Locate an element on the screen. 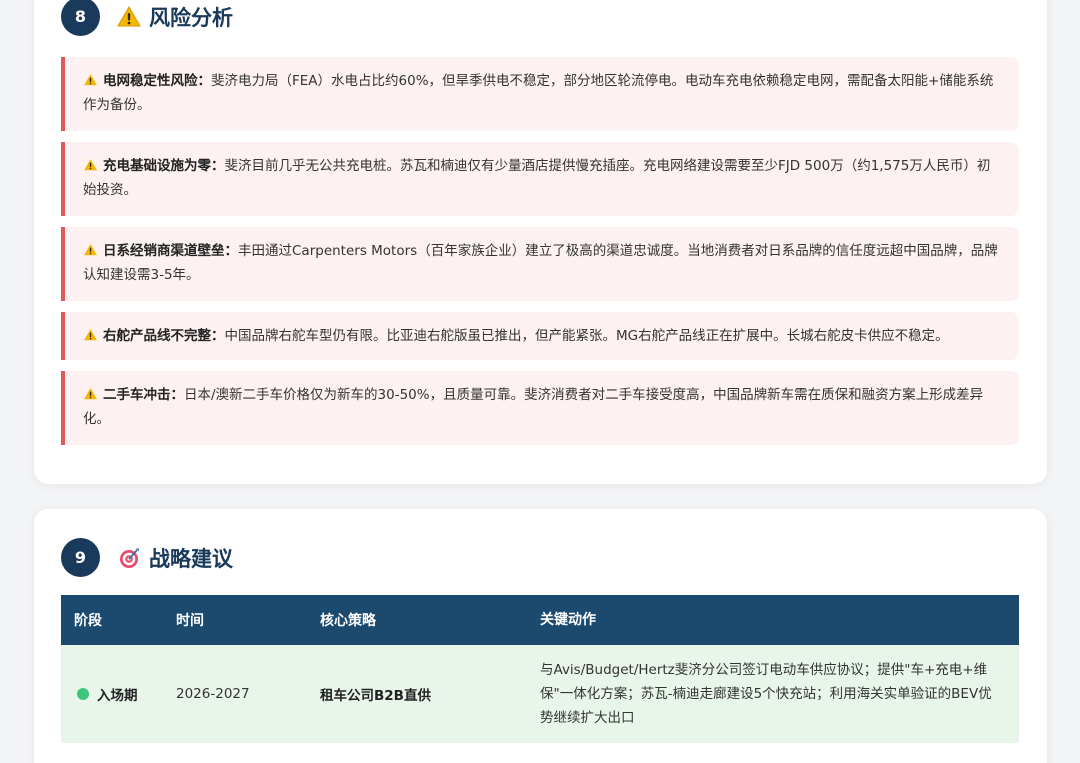 The width and height of the screenshot is (1080, 763). section-title: 风险分析 is located at coordinates (191, 17).